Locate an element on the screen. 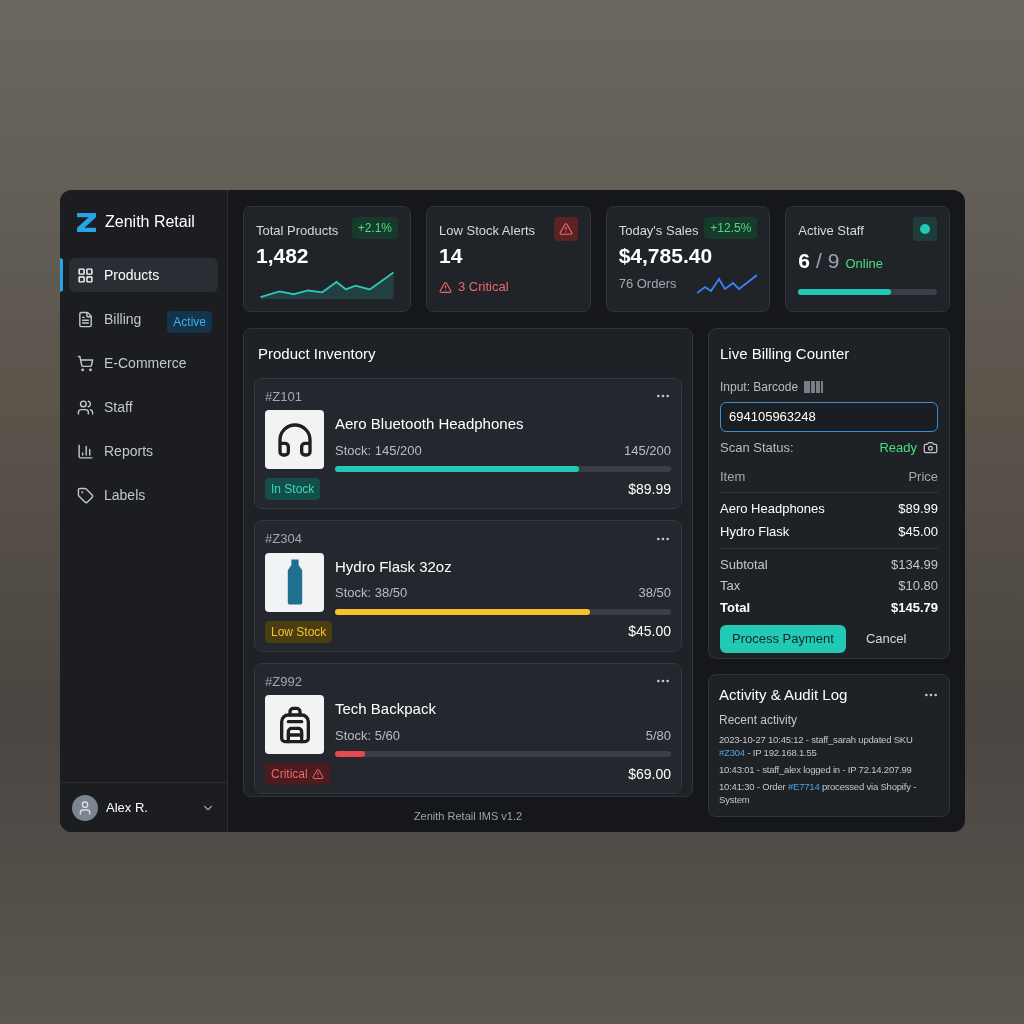 Image resolution: width=1024 pixels, height=1024 pixels. critical-count: 3 Critical is located at coordinates (483, 287).